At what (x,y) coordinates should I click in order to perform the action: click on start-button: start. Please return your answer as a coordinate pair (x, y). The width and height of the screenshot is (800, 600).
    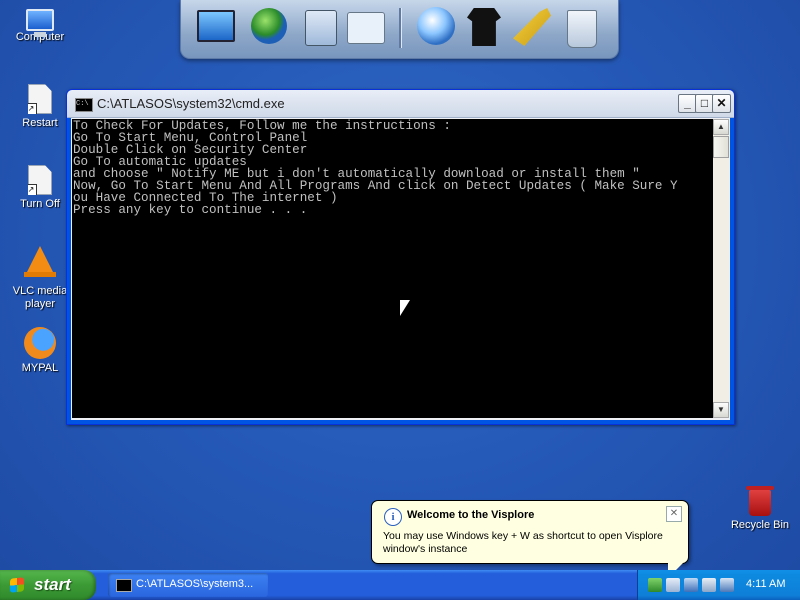
    Looking at the image, I should click on (48, 585).